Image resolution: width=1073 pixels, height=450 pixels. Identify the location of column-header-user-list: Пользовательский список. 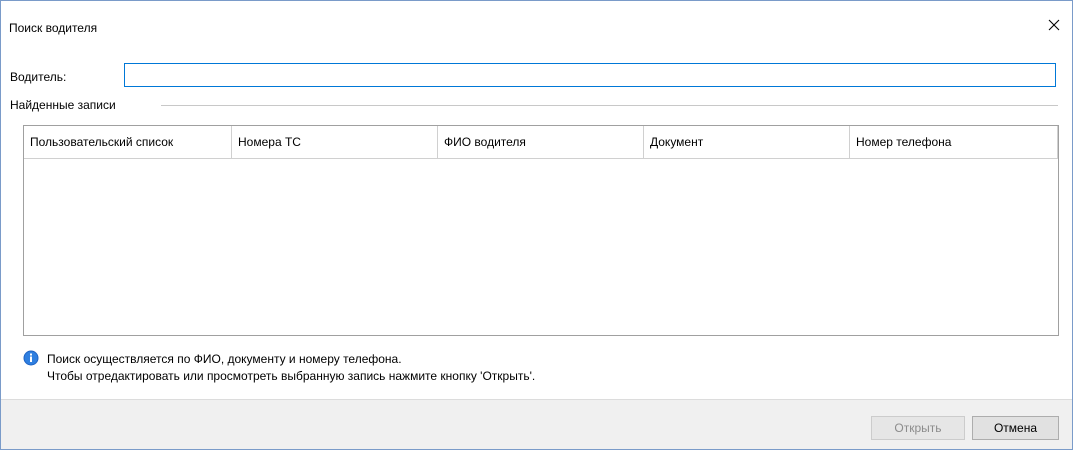
(128, 142).